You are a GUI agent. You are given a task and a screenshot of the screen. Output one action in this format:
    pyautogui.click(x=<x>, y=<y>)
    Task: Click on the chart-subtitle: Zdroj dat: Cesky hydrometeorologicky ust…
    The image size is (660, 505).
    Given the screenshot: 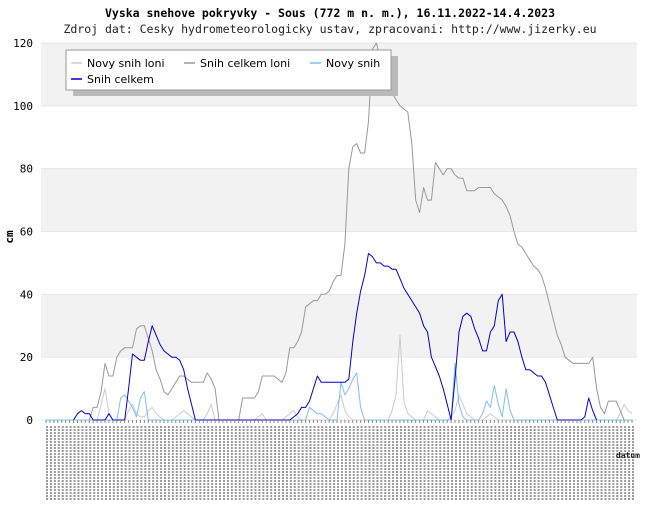 What is the action you would take?
    pyautogui.click(x=329, y=29)
    